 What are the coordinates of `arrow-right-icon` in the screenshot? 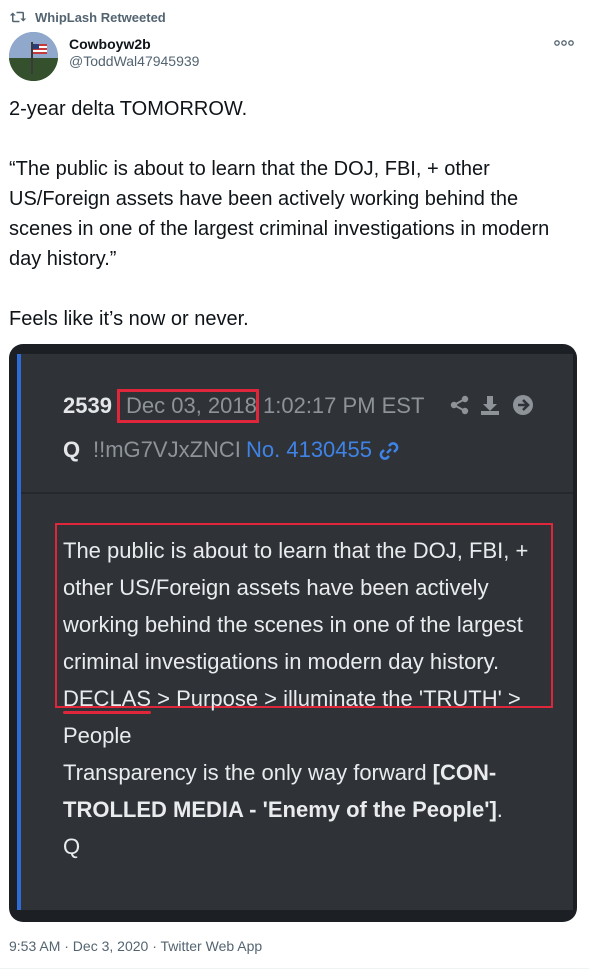 It's located at (523, 405).